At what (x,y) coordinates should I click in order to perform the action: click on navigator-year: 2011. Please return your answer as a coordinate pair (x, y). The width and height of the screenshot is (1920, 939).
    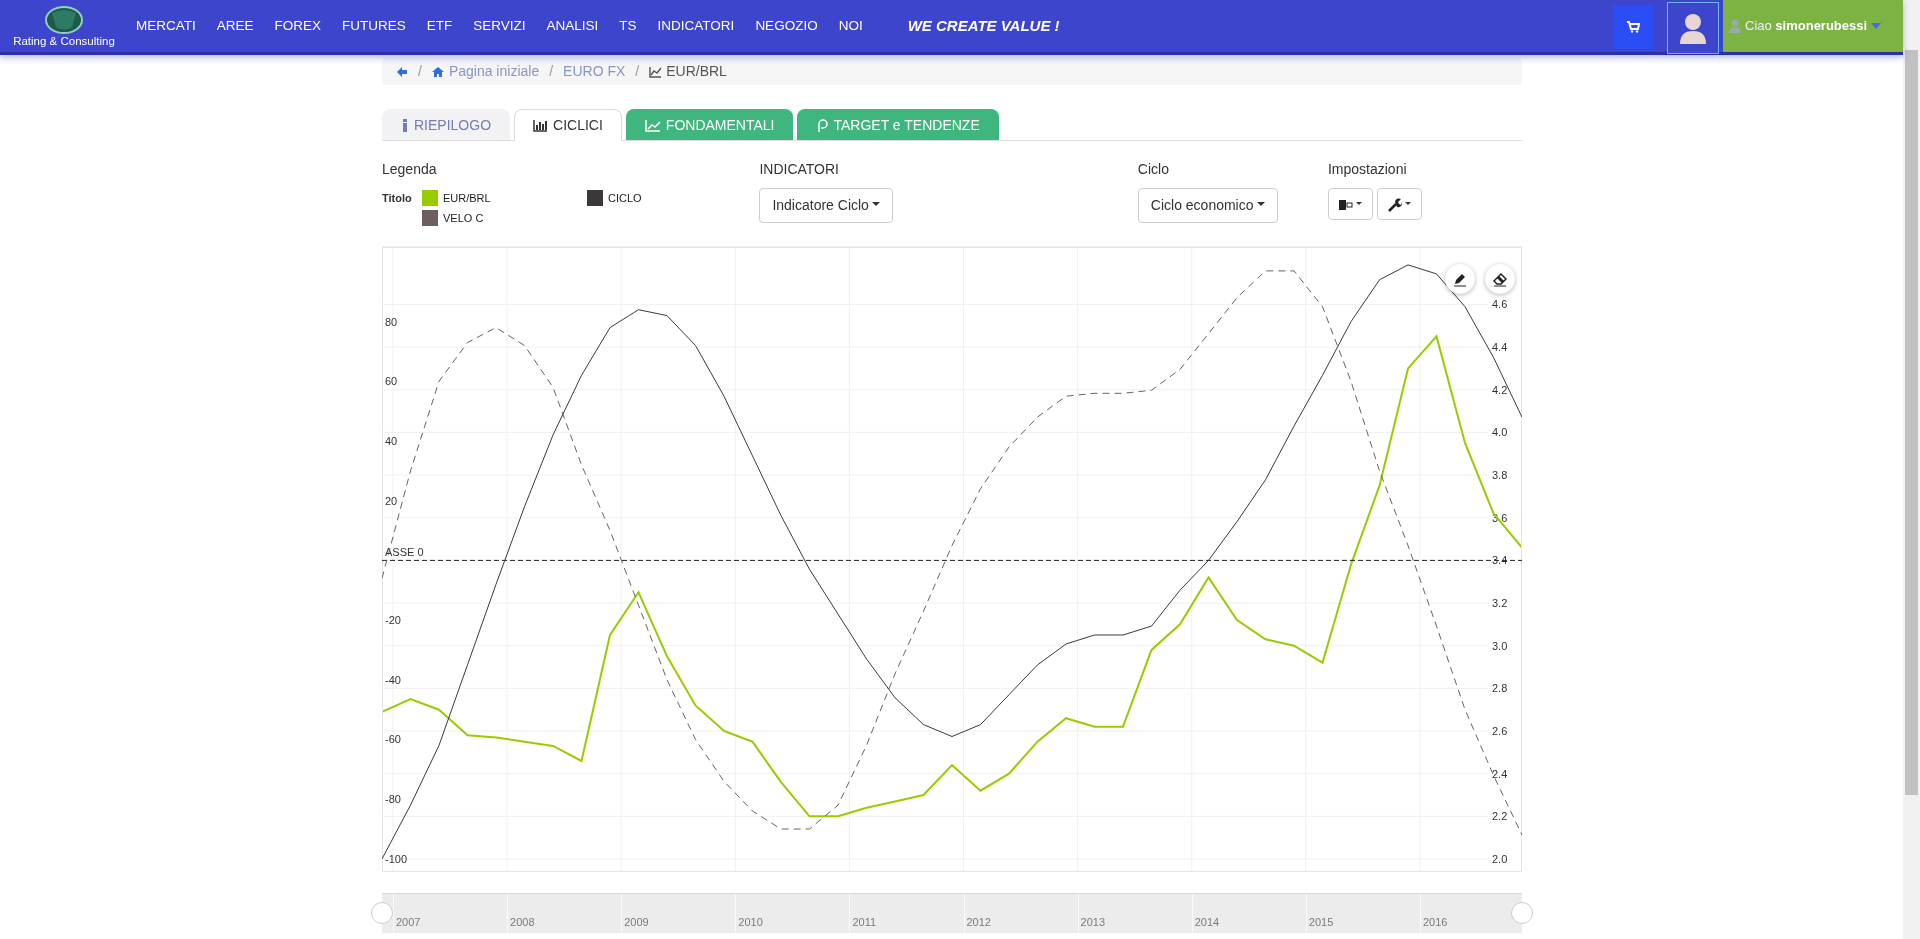
    Looking at the image, I should click on (864, 922).